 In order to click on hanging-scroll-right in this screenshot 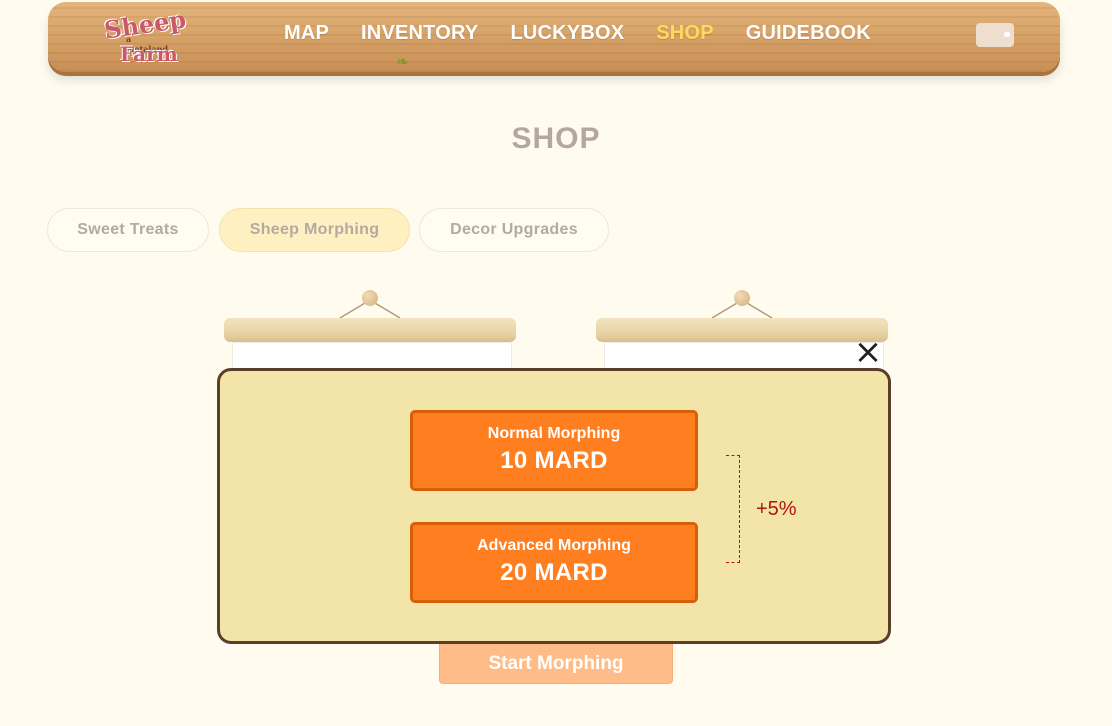, I will do `click(744, 328)`.